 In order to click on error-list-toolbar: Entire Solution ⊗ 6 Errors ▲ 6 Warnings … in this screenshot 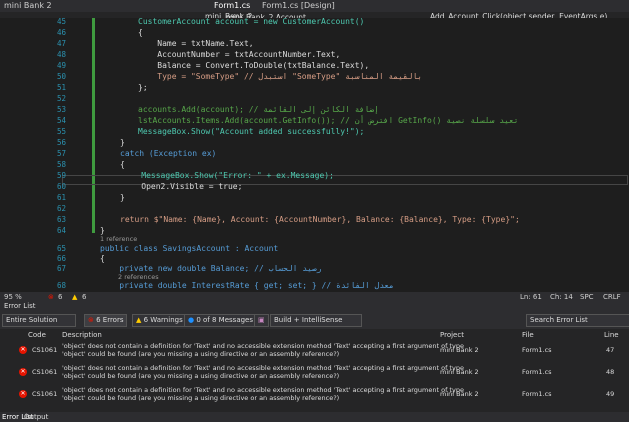, I will do `click(314, 320)`.